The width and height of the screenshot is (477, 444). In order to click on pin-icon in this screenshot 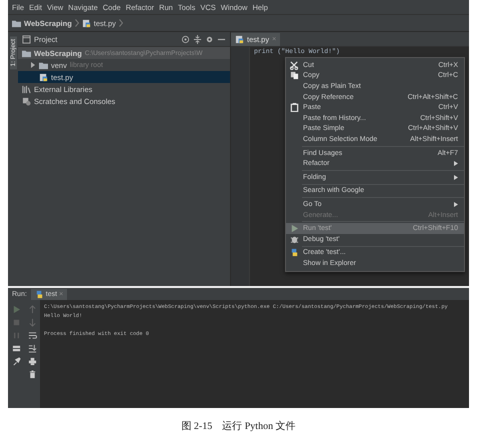, I will do `click(16, 361)`.